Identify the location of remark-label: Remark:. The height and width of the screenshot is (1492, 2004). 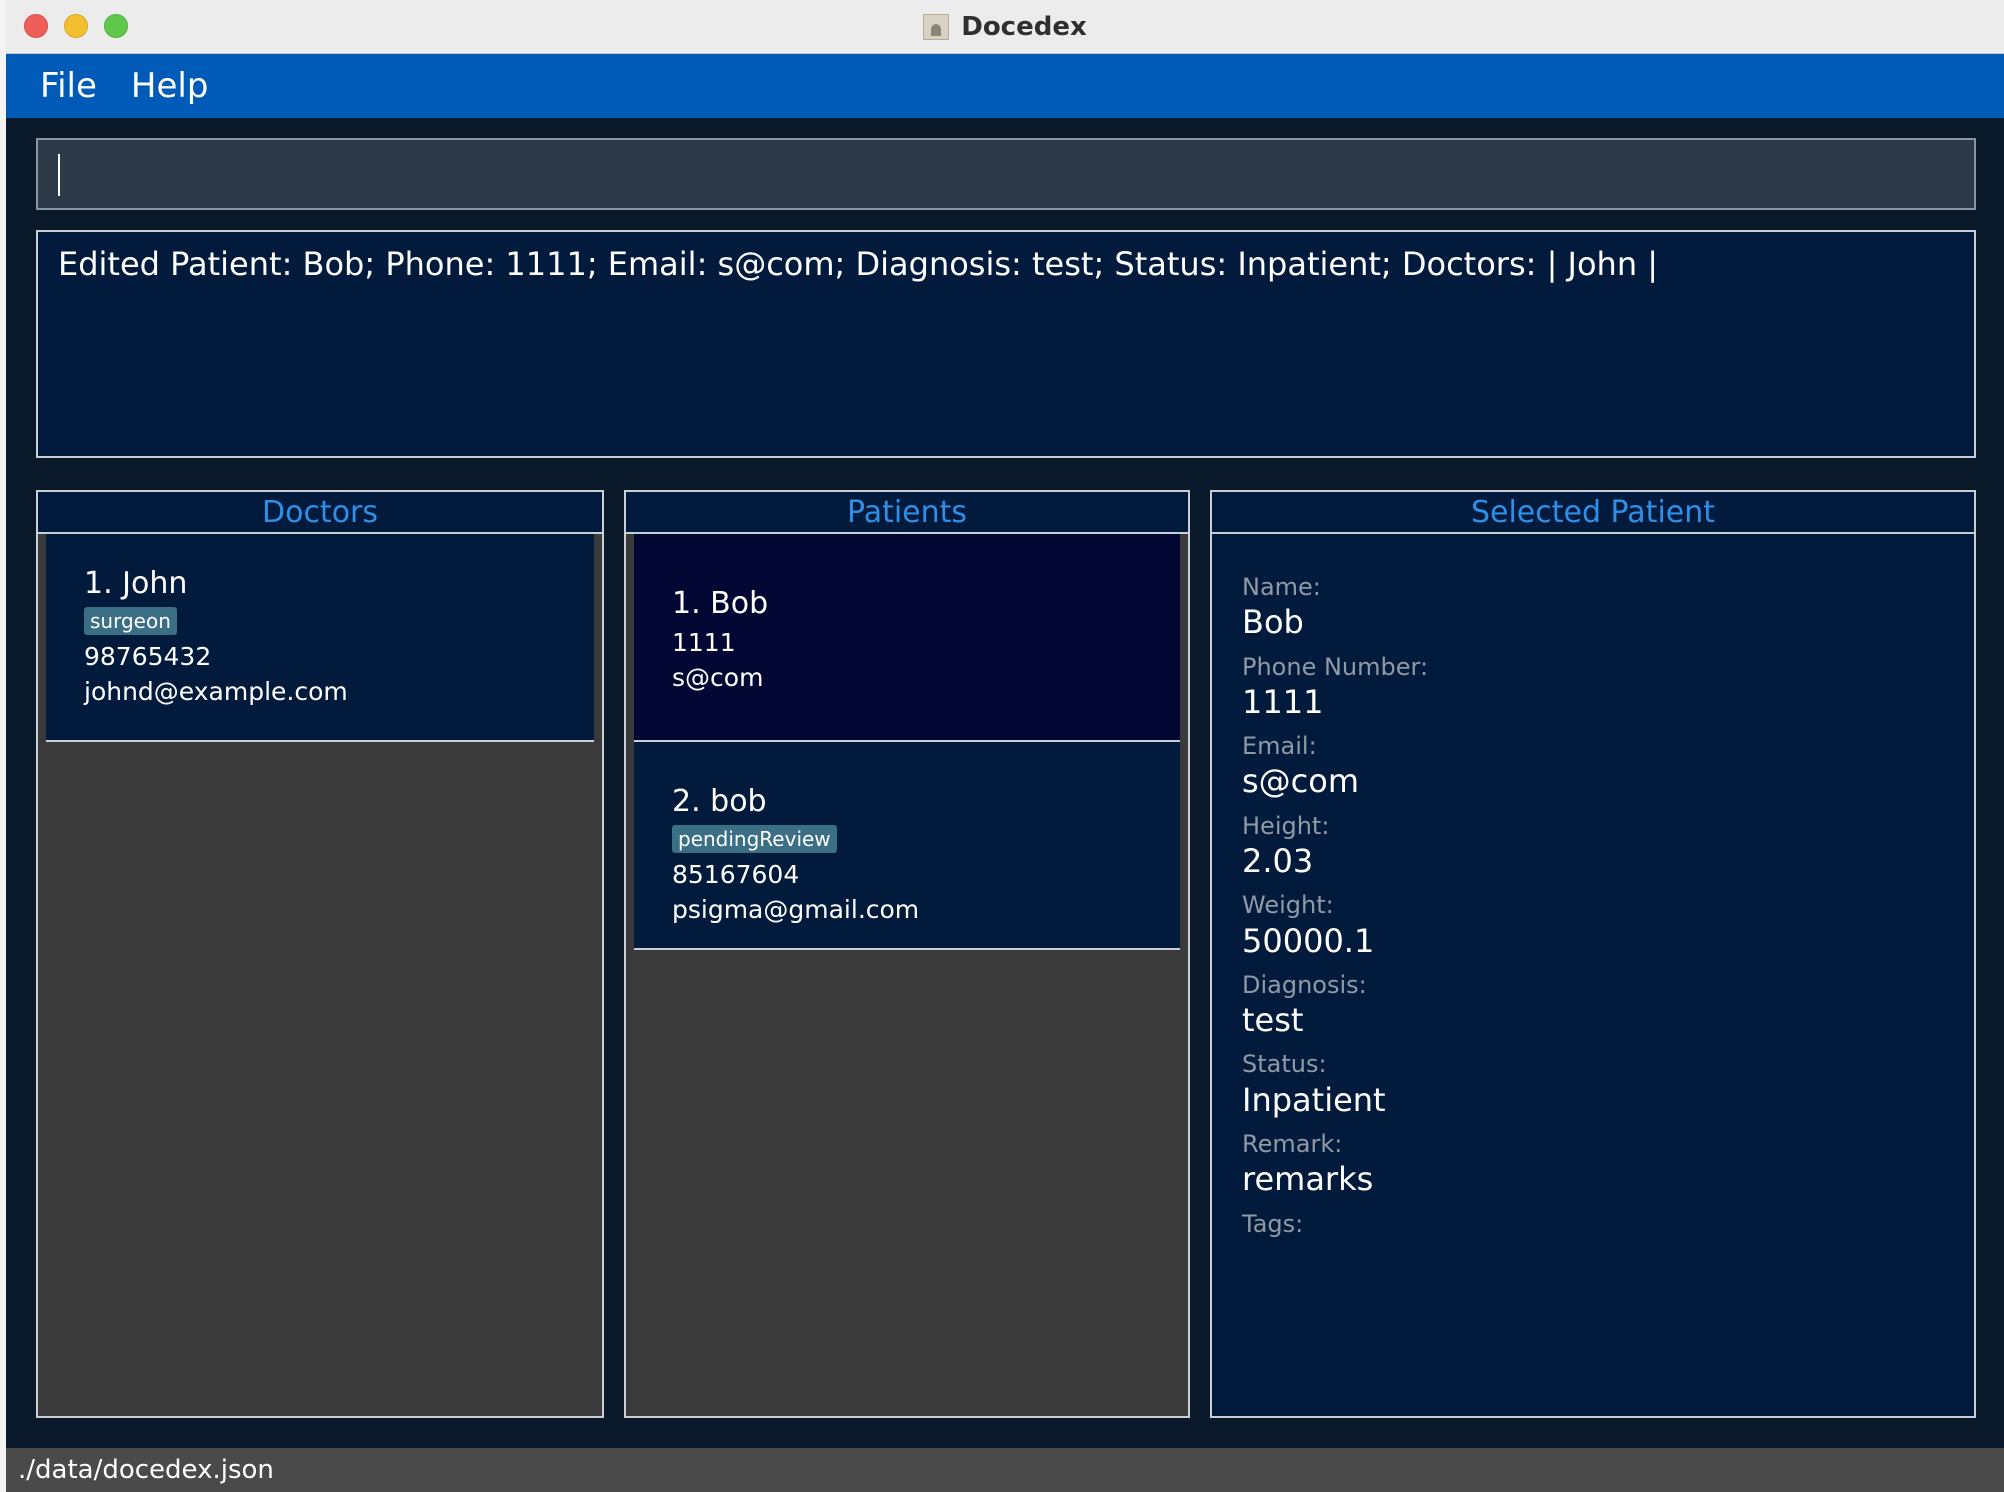
(1292, 1144).